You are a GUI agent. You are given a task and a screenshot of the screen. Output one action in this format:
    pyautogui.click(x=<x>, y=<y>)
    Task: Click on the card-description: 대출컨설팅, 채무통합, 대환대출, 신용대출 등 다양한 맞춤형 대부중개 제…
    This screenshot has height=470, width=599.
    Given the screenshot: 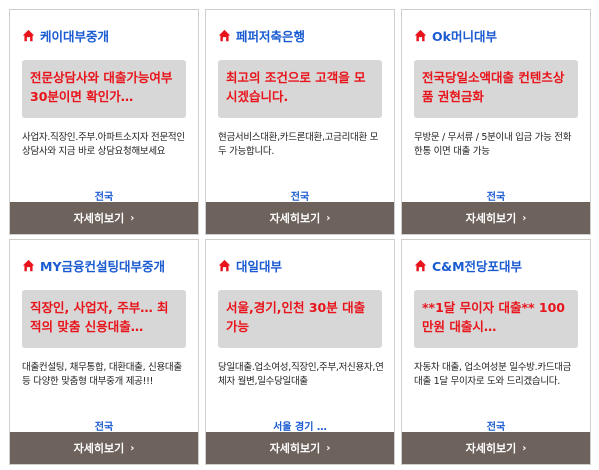 What is the action you would take?
    pyautogui.click(x=102, y=374)
    